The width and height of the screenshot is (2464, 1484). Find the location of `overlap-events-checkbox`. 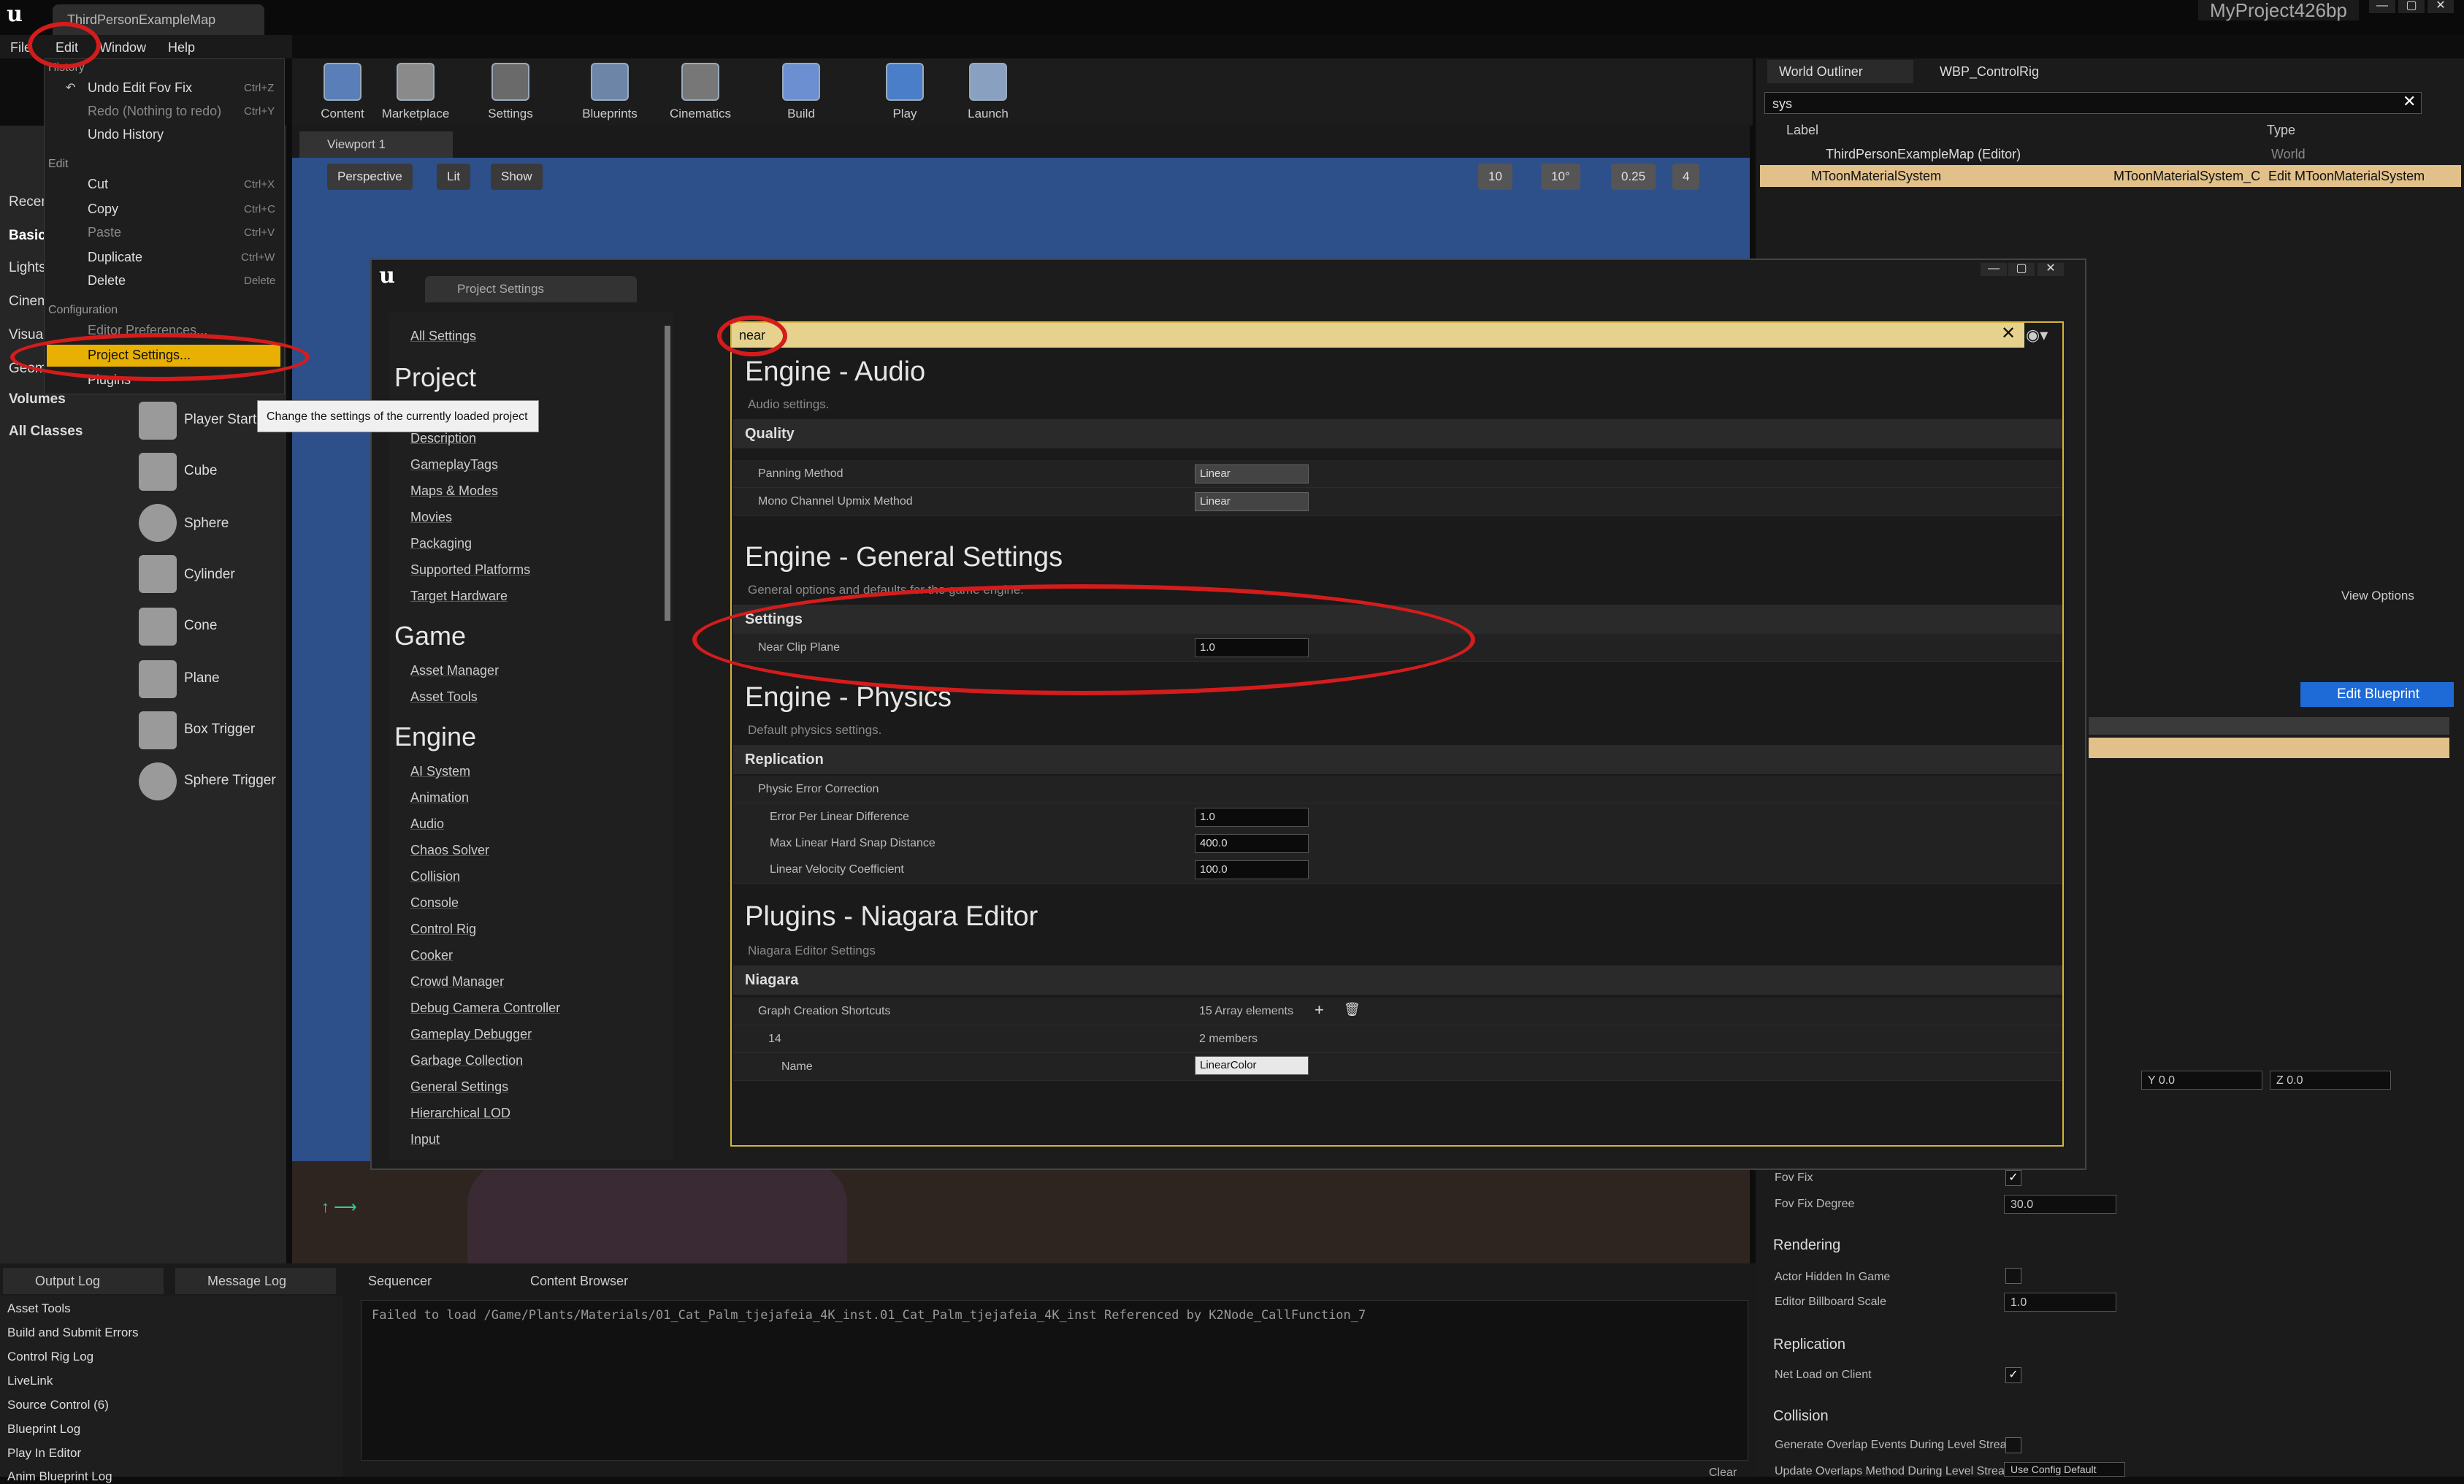

overlap-events-checkbox is located at coordinates (2013, 1445).